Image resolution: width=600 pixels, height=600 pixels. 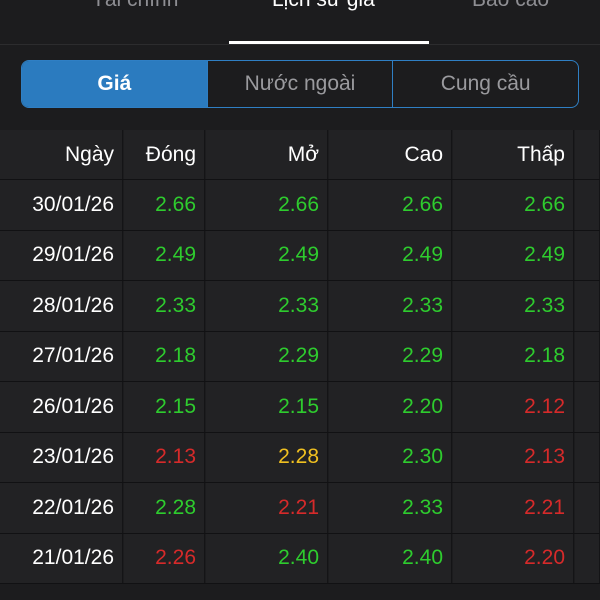 I want to click on top-tab-bar: Tài chính Lịch sử giá Báo cáo, so click(x=300, y=22).